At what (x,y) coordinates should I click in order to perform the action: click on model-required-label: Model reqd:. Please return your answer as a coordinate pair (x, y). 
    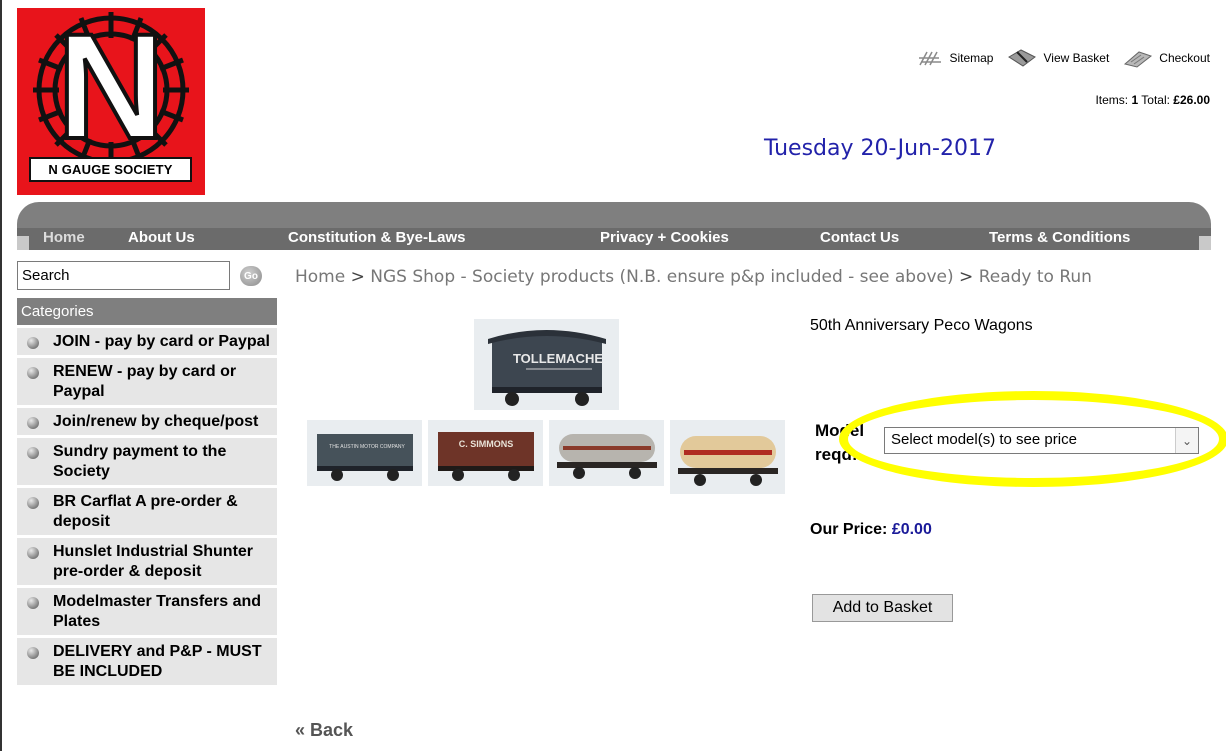
    Looking at the image, I should click on (840, 442).